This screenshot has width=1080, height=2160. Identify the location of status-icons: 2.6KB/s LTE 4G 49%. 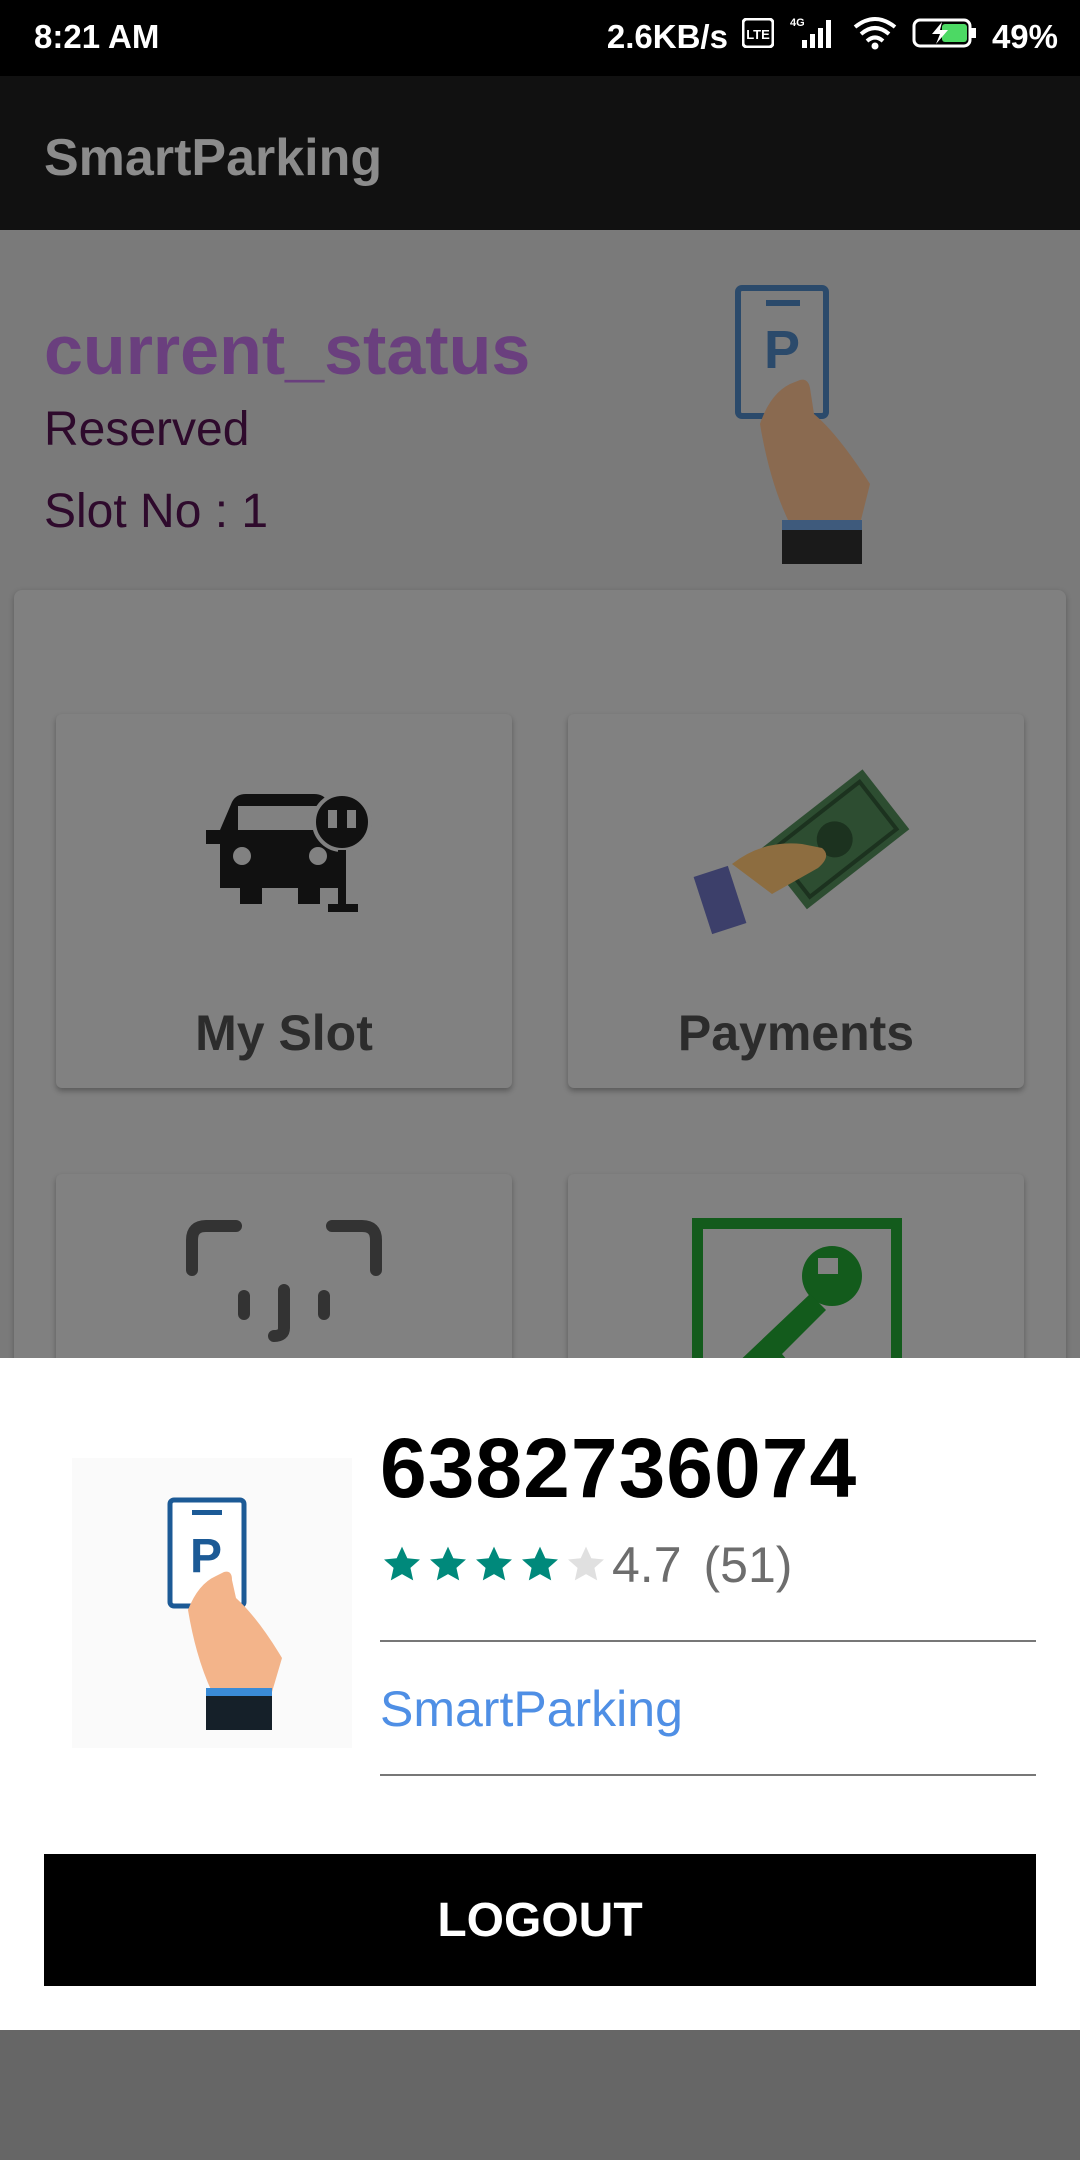
(832, 37).